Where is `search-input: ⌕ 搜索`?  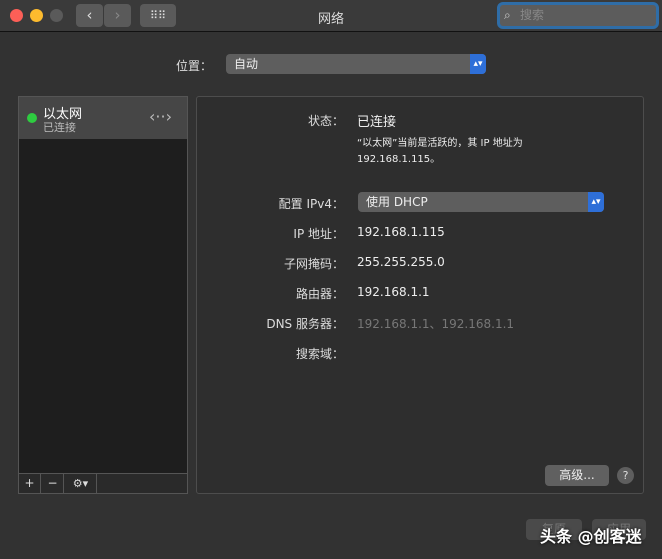
search-input: ⌕ 搜索 is located at coordinates (578, 15).